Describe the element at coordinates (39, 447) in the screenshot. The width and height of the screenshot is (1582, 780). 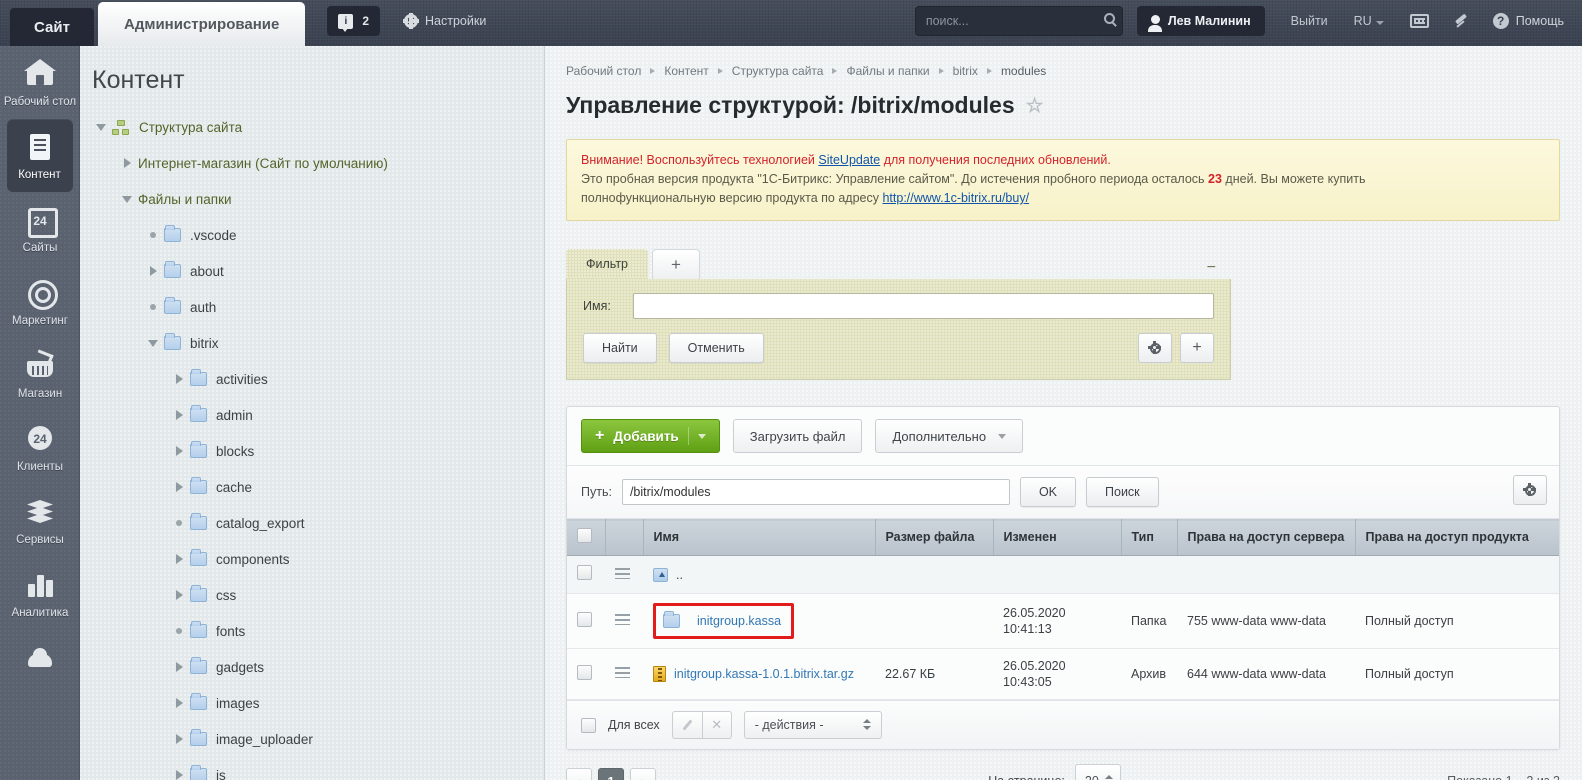
I see `rail-item-clients: Клиенты` at that location.